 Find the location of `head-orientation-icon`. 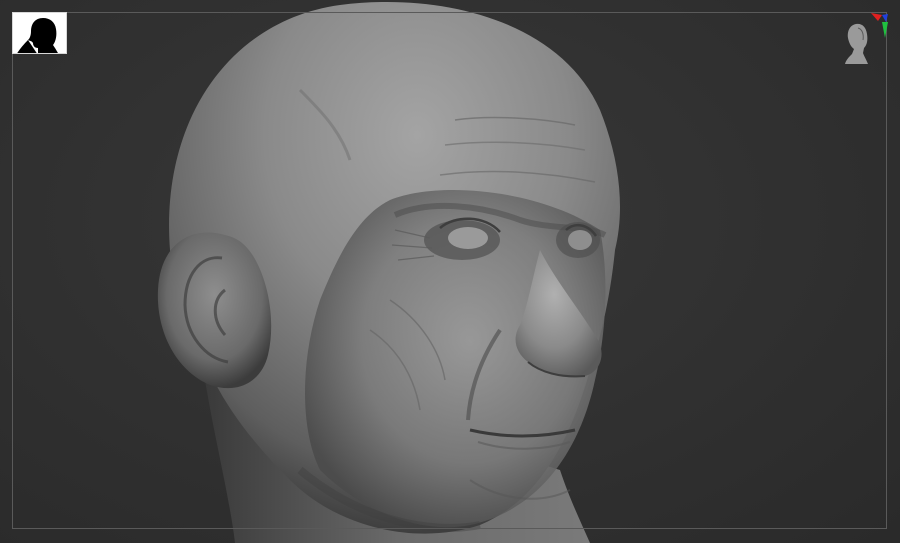

head-orientation-icon is located at coordinates (866, 38).